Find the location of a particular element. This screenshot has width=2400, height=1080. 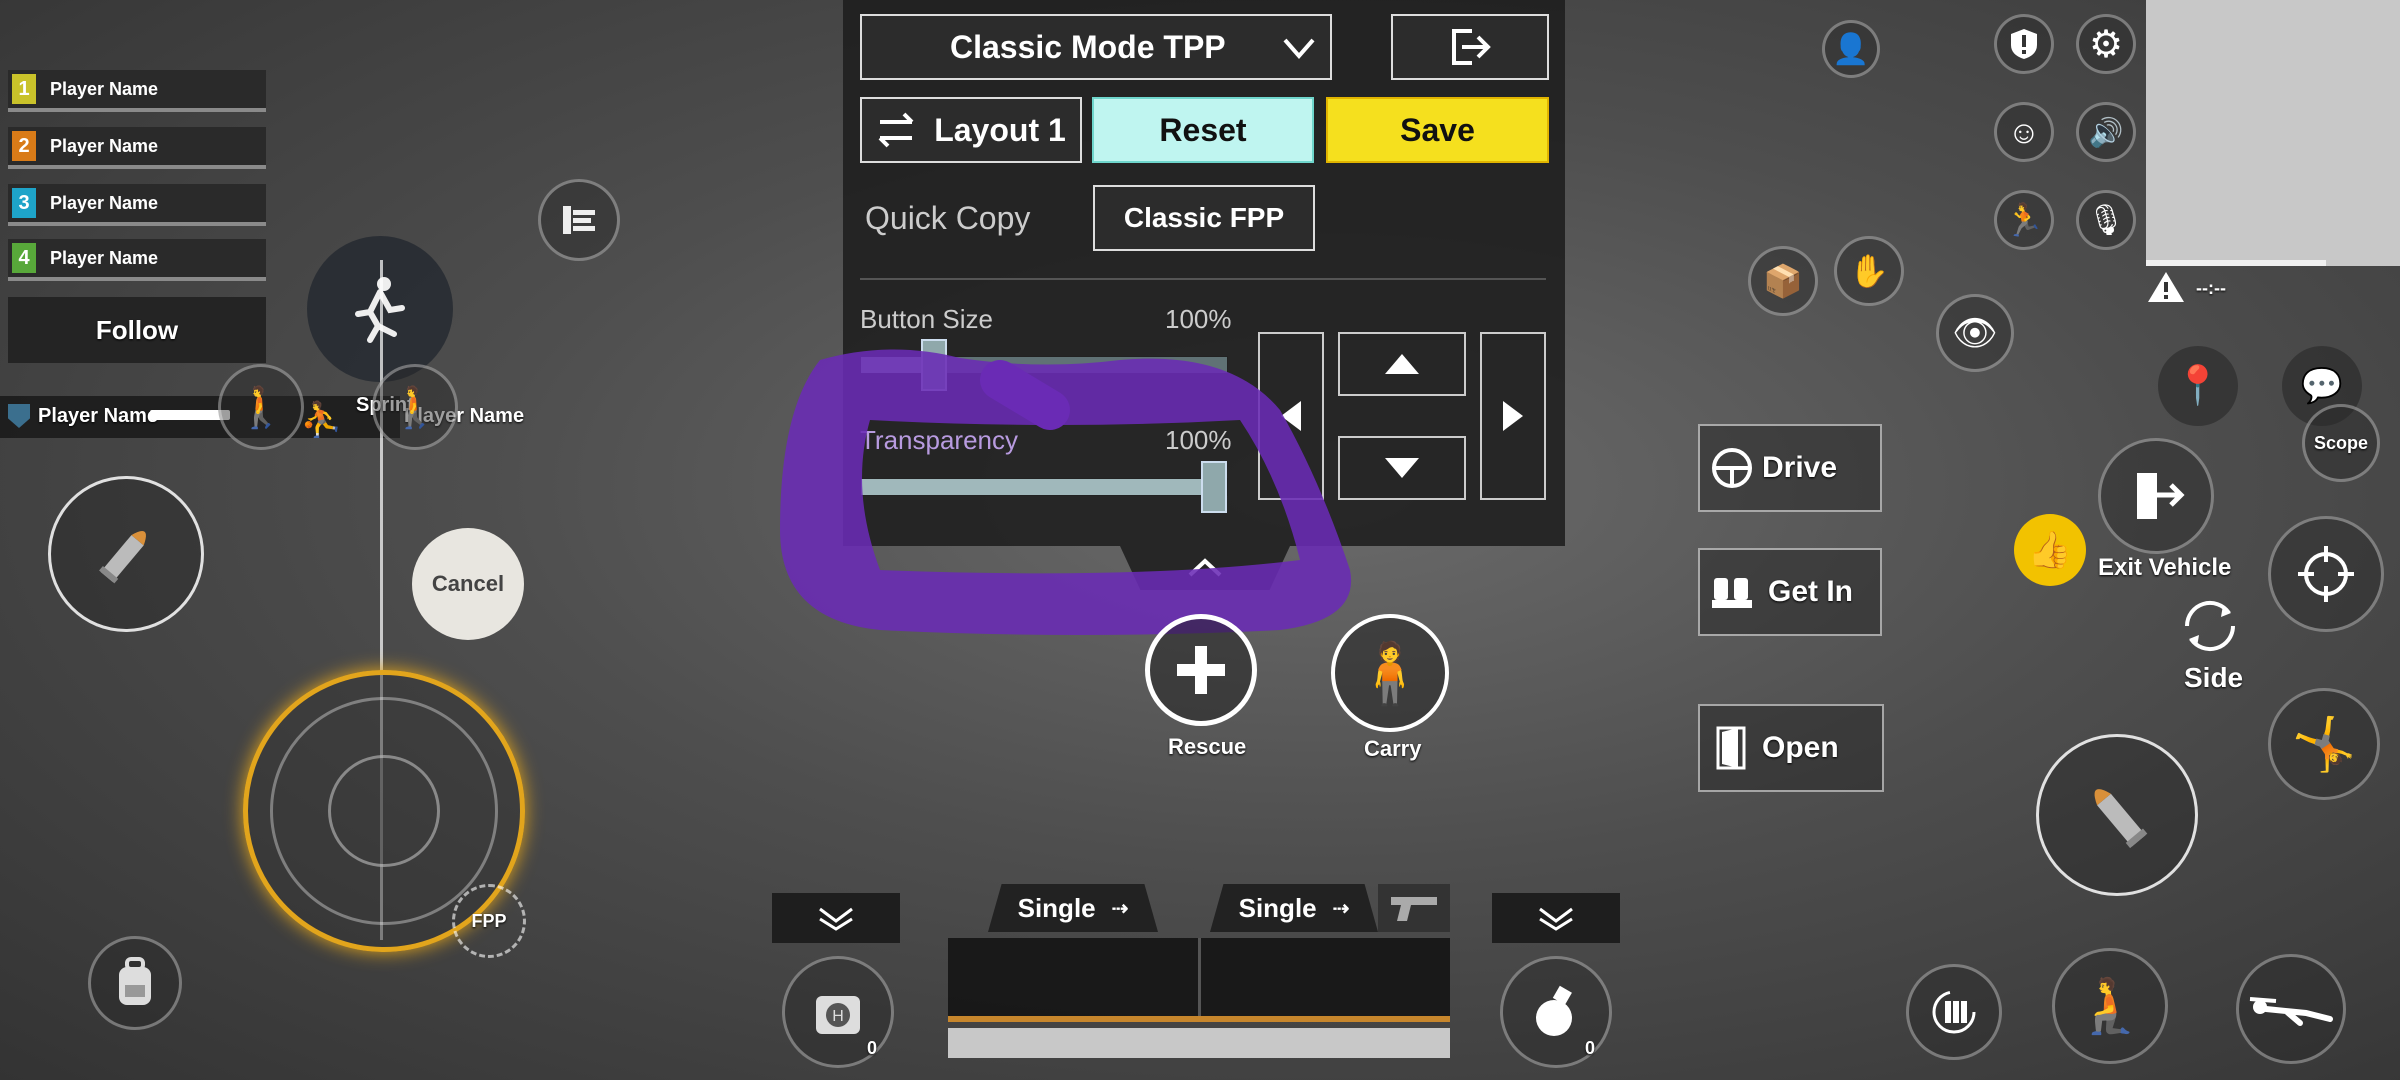

minimap-progress is located at coordinates (2236, 263).